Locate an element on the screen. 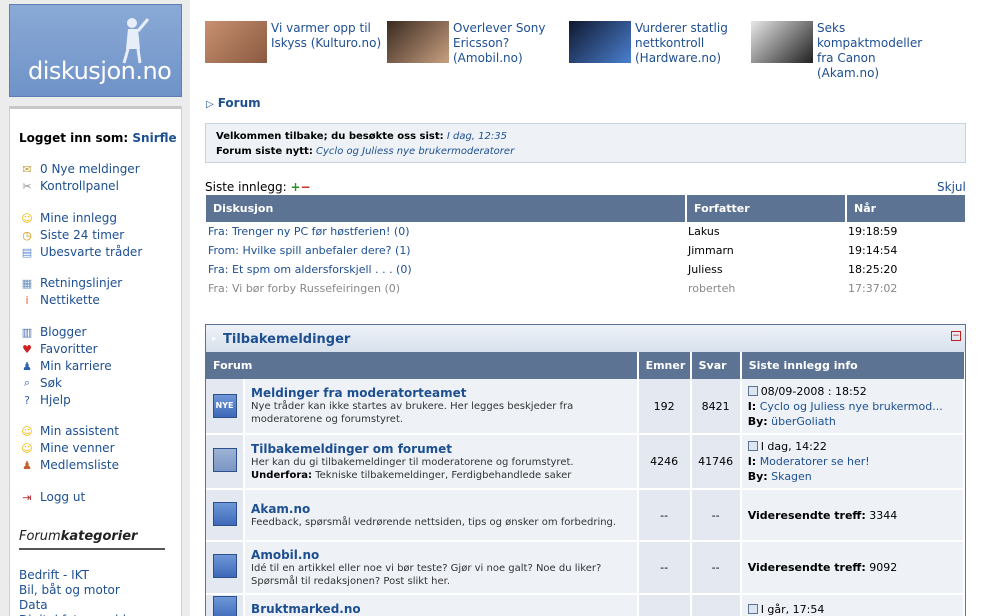 The width and height of the screenshot is (1002, 616). breadcrumb-forum-link: Forum is located at coordinates (239, 103).